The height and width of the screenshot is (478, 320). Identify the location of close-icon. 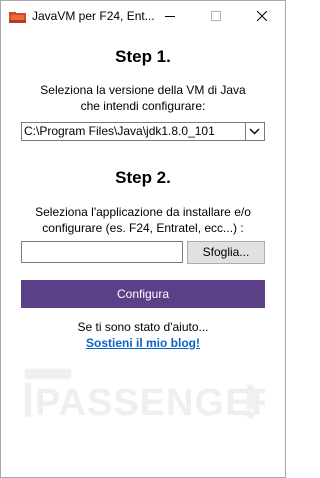
(262, 16).